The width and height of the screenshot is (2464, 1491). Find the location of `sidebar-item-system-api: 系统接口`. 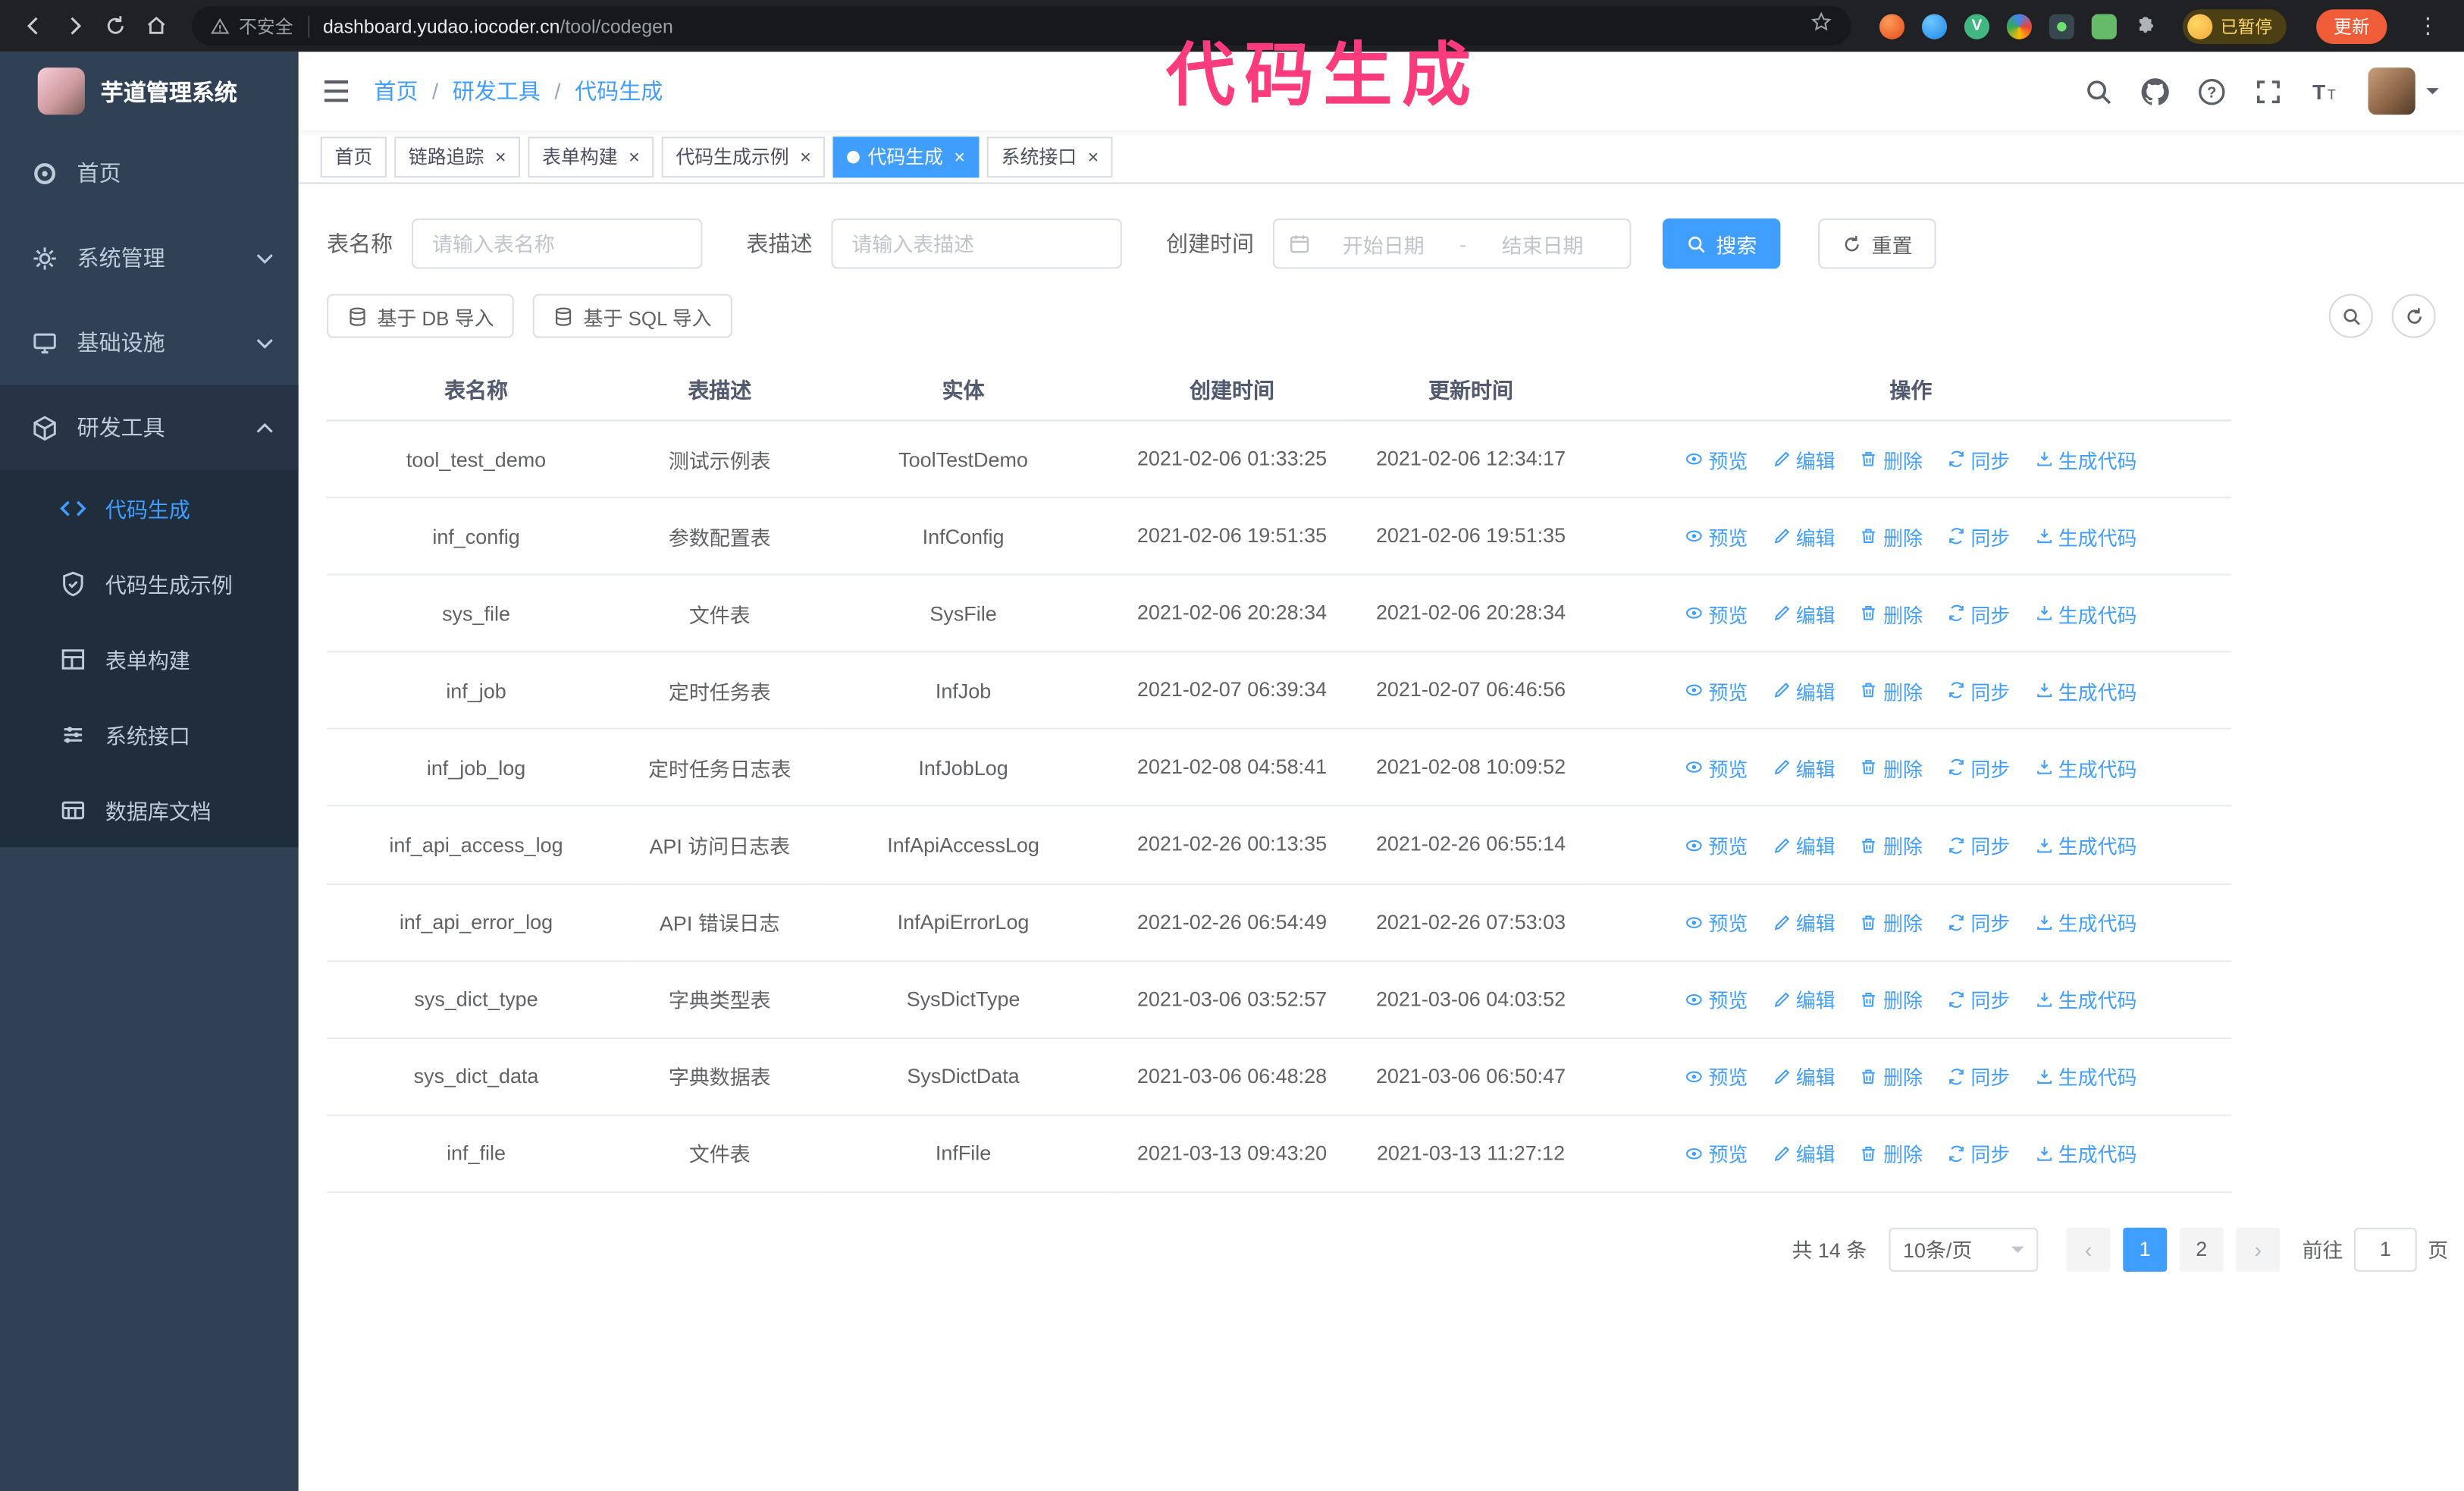

sidebar-item-system-api: 系统接口 is located at coordinates (150, 733).